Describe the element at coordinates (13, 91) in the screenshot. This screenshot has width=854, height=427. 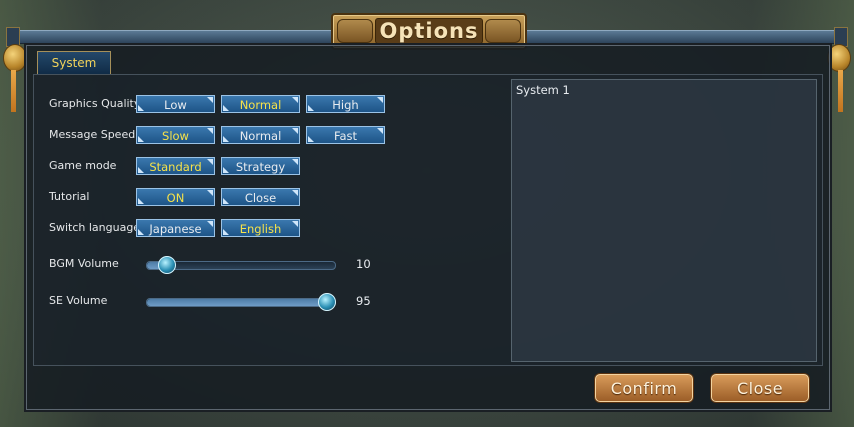
I see `tassel-left` at that location.